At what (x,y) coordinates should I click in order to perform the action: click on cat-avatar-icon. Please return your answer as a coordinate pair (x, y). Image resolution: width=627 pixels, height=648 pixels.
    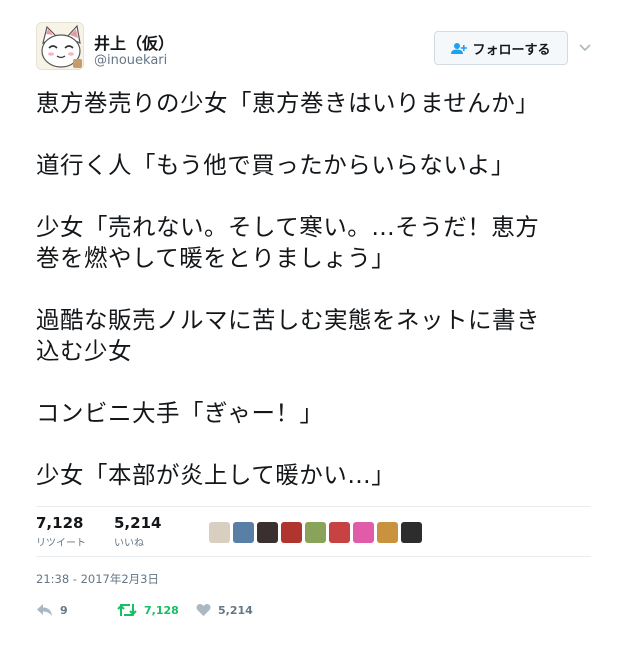
    Looking at the image, I should click on (60, 46).